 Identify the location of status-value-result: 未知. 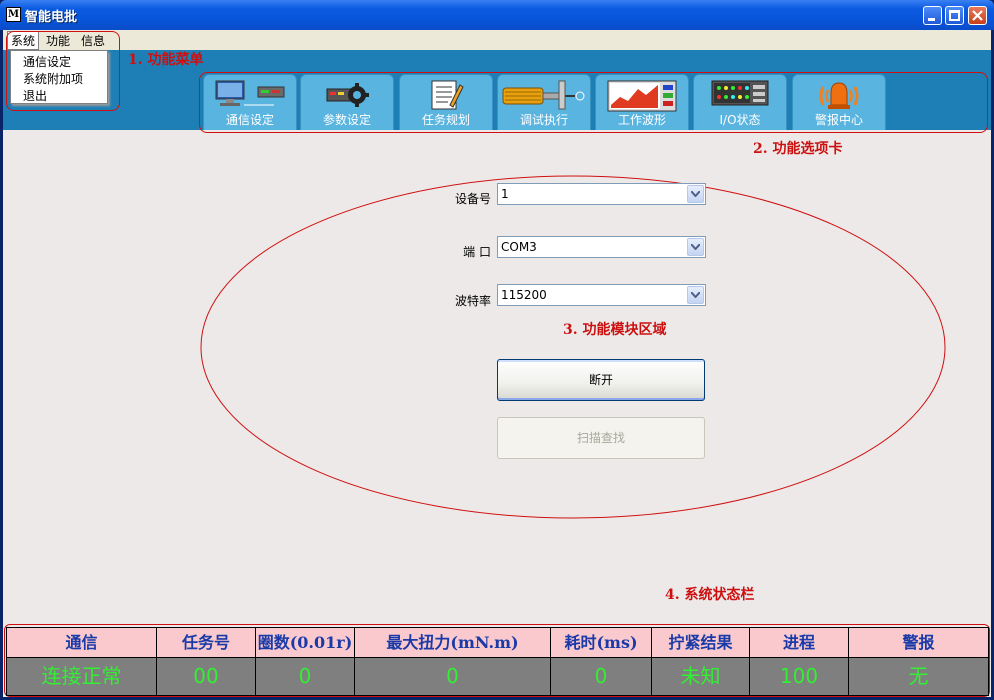
(701, 676).